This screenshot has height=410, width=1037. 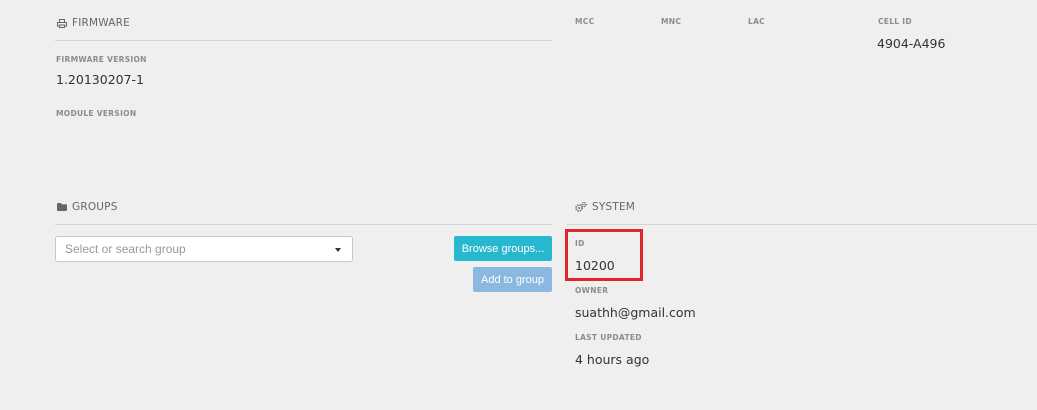 I want to click on firmware-section-title: FIRMWARE, so click(x=93, y=23).